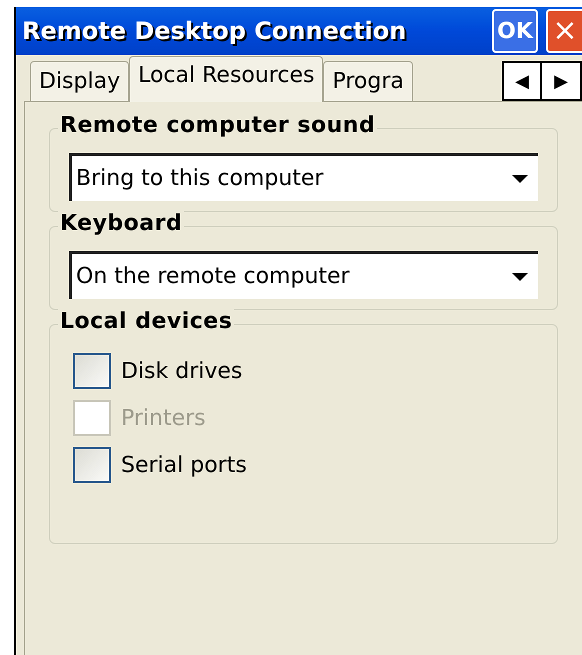  Describe the element at coordinates (315, 465) in the screenshot. I see `checkbox-row: Serial ports` at that location.